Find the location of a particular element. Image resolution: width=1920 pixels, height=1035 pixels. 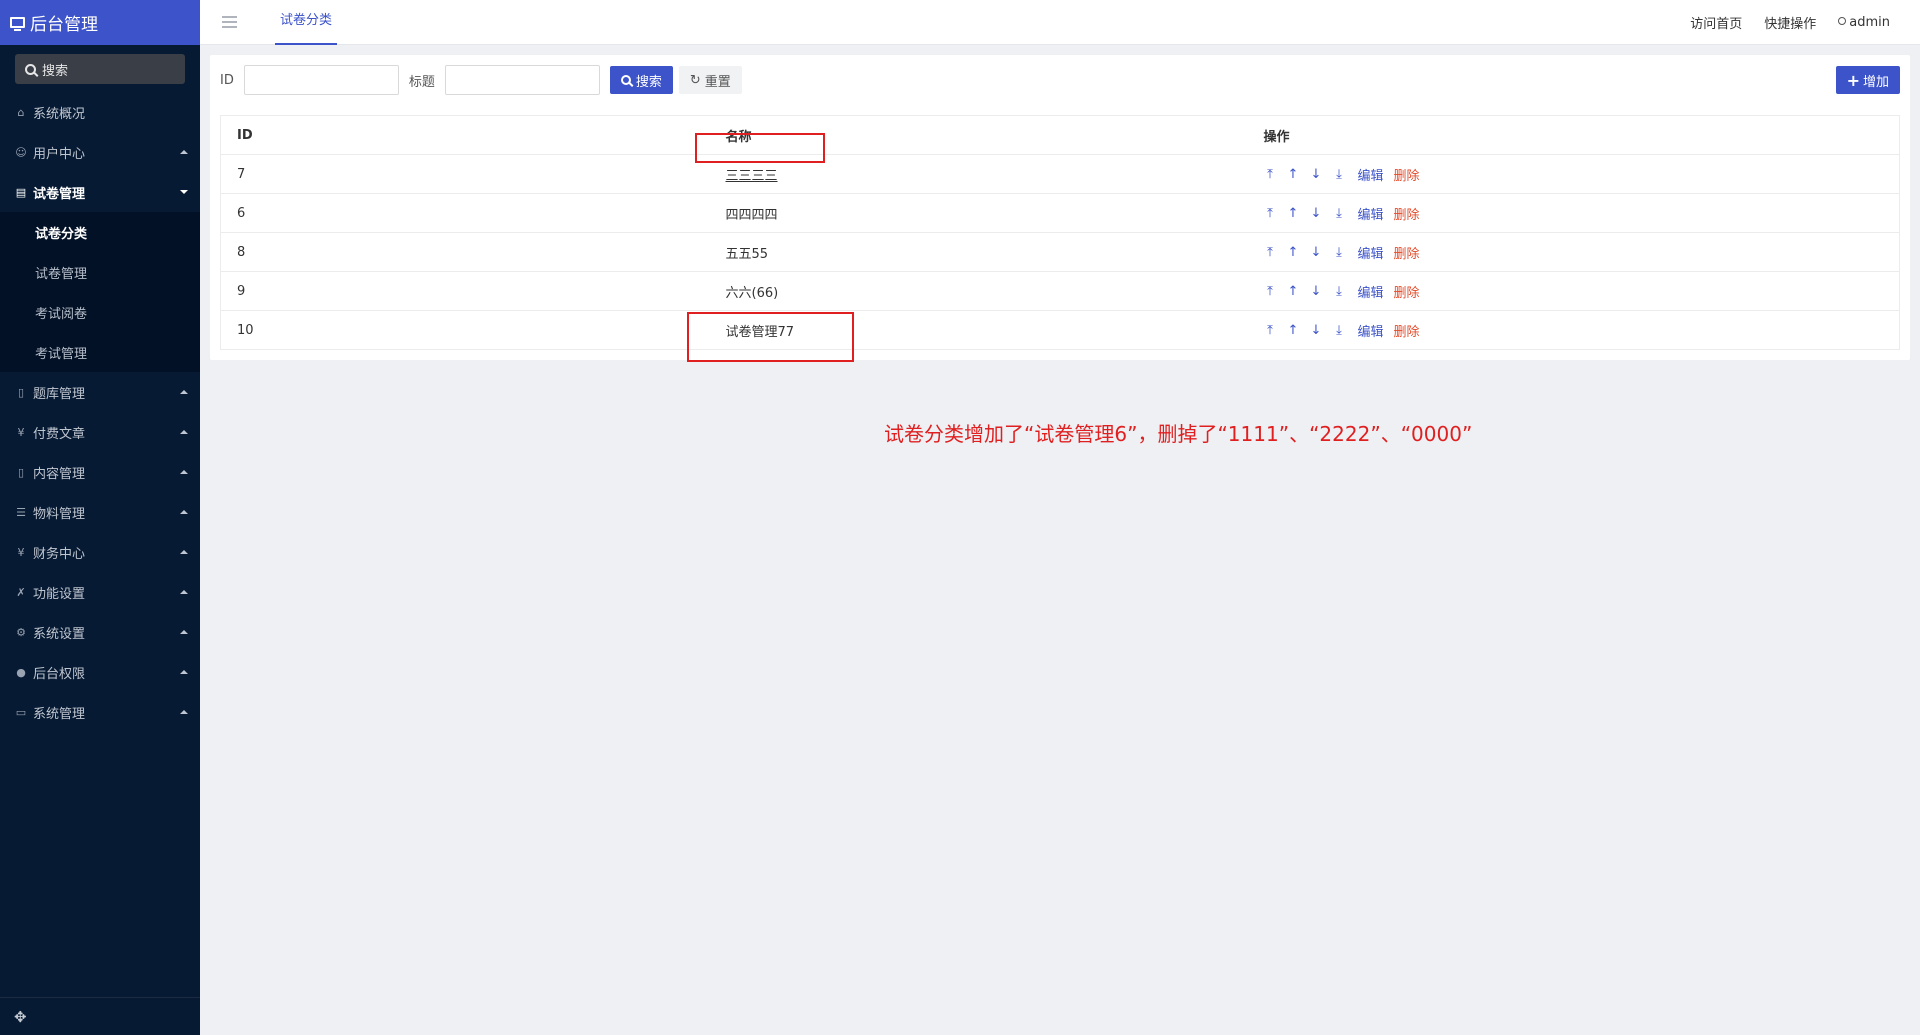

sidebar-item-label: 系统管理 is located at coordinates (59, 714).